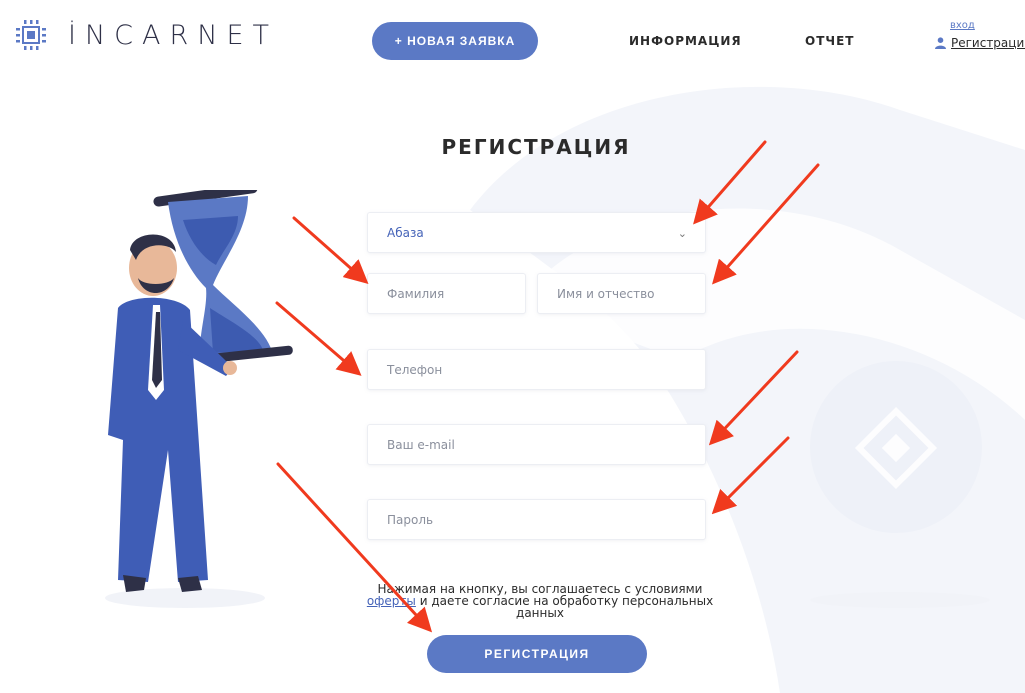 The image size is (1025, 693). What do you see at coordinates (536, 519) in the screenshot?
I see `password-field: Пароль` at bounding box center [536, 519].